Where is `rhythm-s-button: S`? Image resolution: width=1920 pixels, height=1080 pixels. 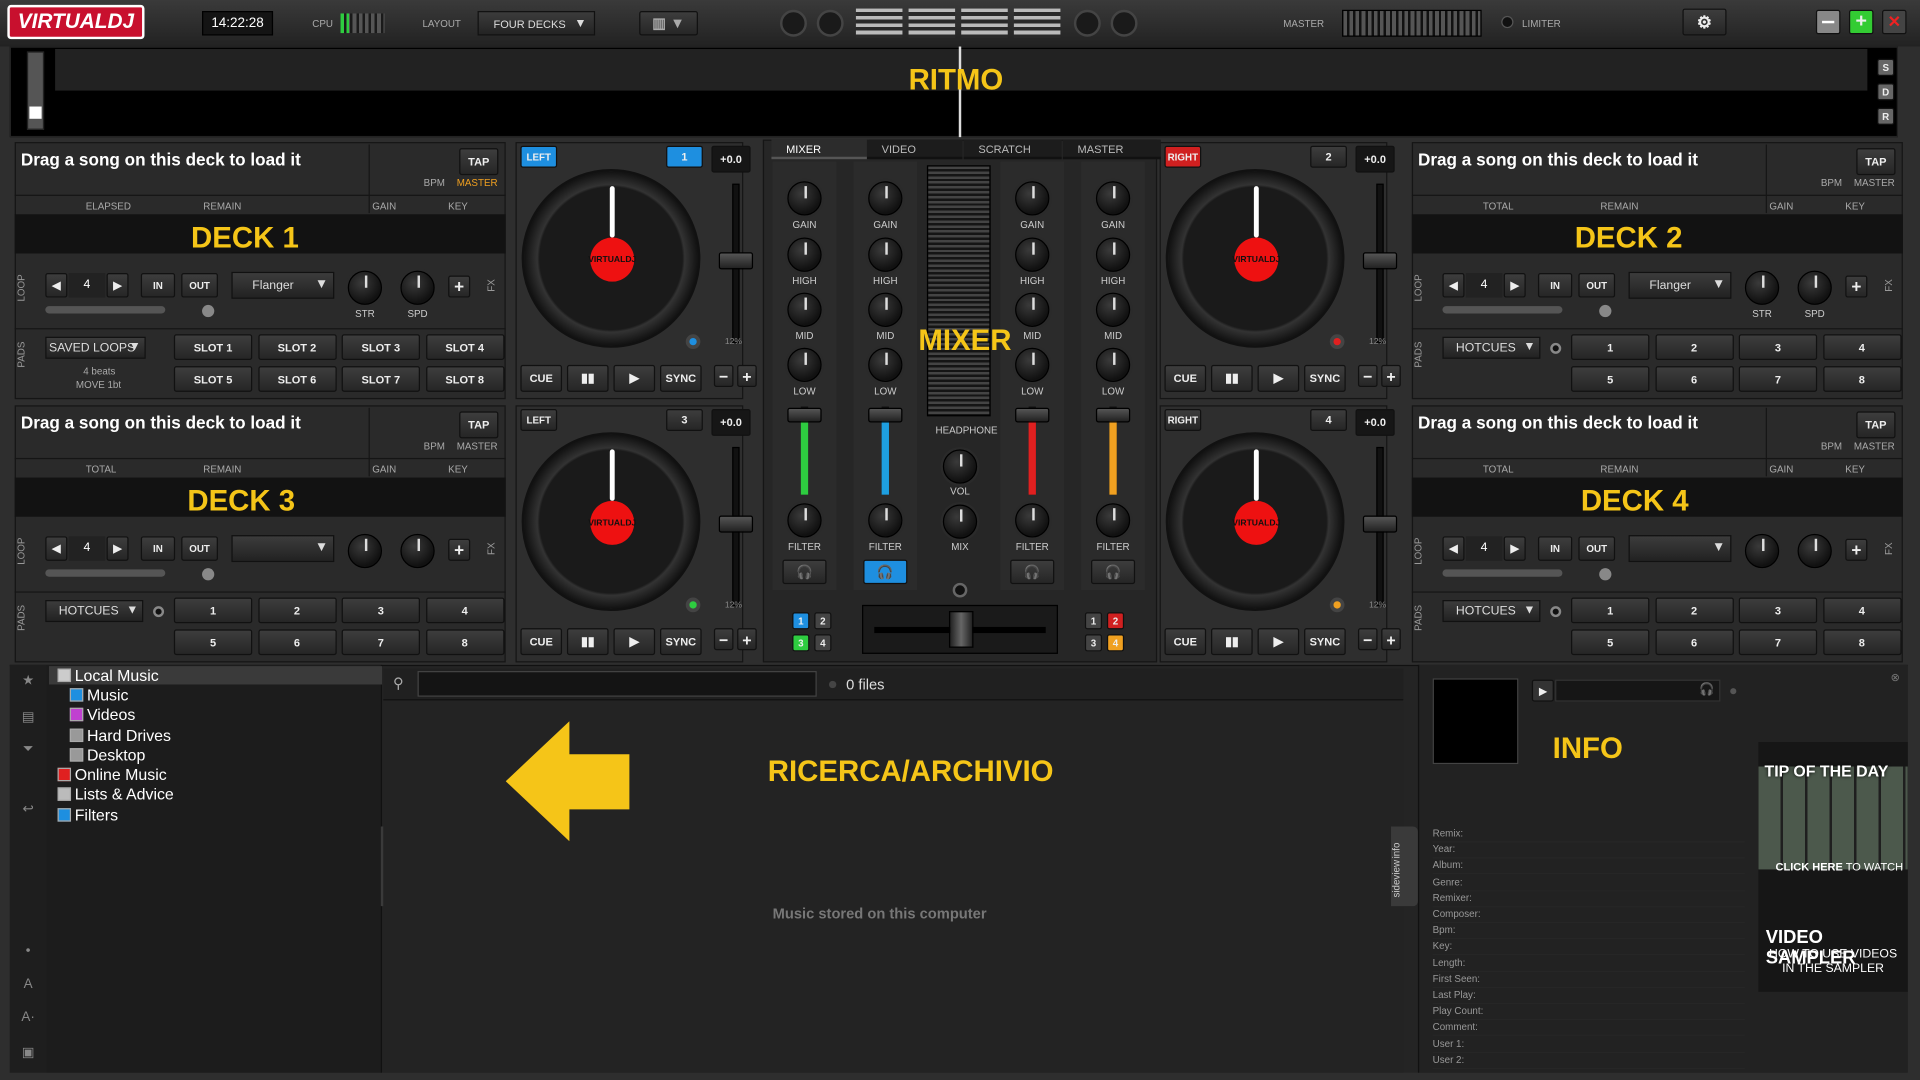 rhythm-s-button: S is located at coordinates (1886, 67).